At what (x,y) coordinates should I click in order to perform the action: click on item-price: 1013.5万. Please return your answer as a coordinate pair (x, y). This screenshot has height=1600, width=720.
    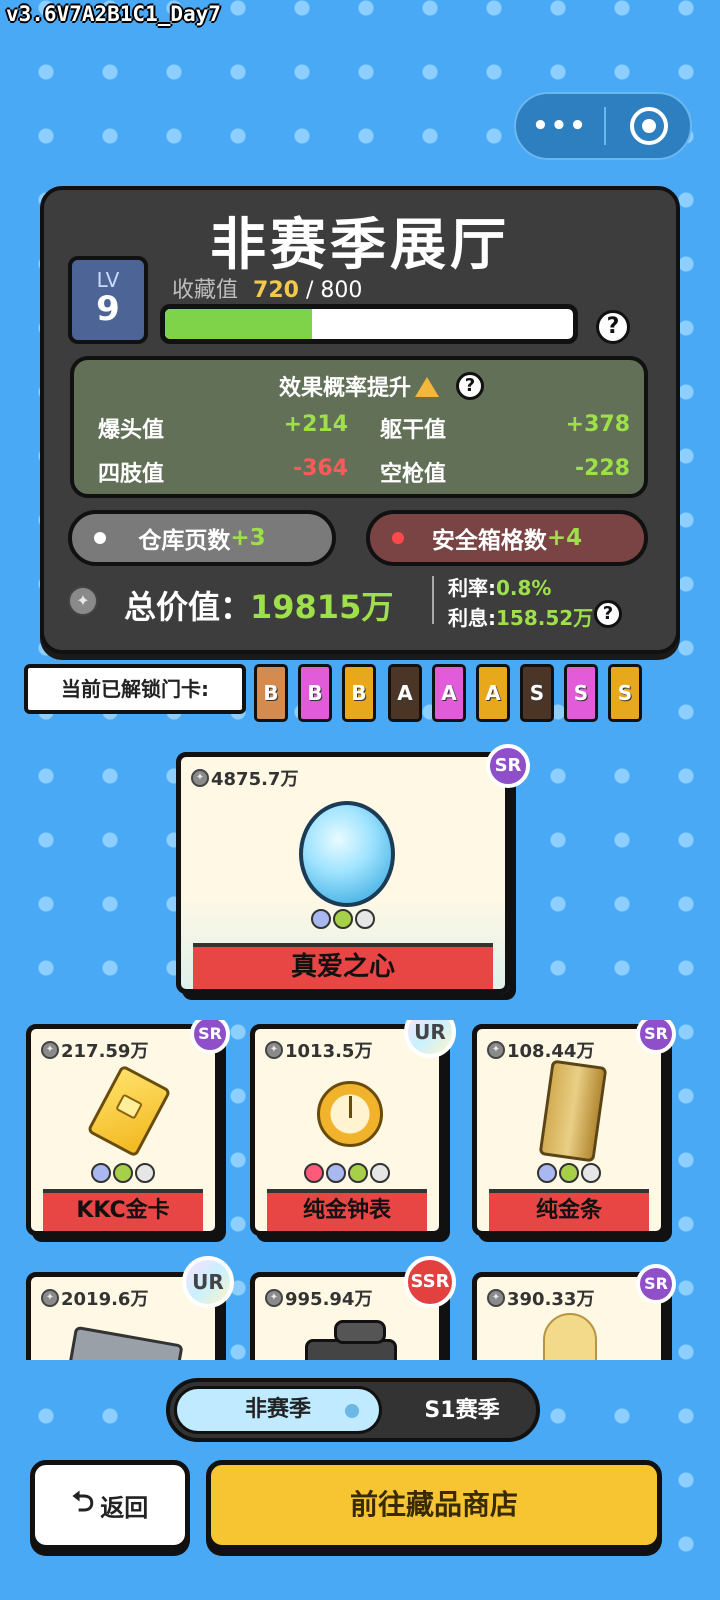
    Looking at the image, I should click on (318, 1050).